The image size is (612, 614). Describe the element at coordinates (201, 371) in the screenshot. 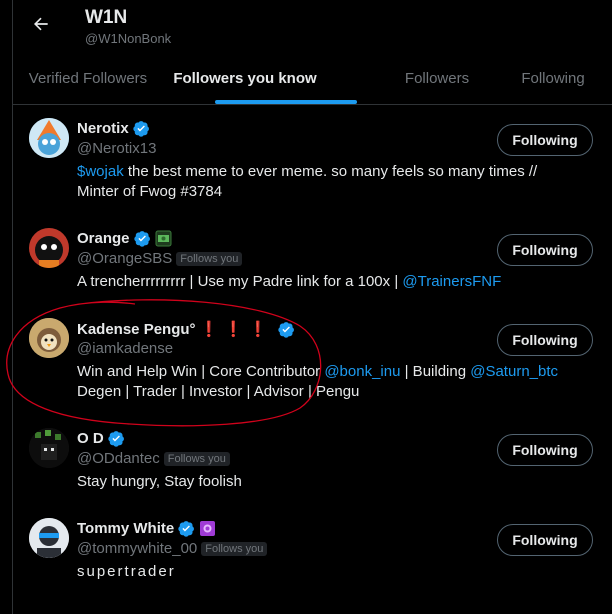

I see `bio-text: Win and Help Win | Core Contributor` at that location.